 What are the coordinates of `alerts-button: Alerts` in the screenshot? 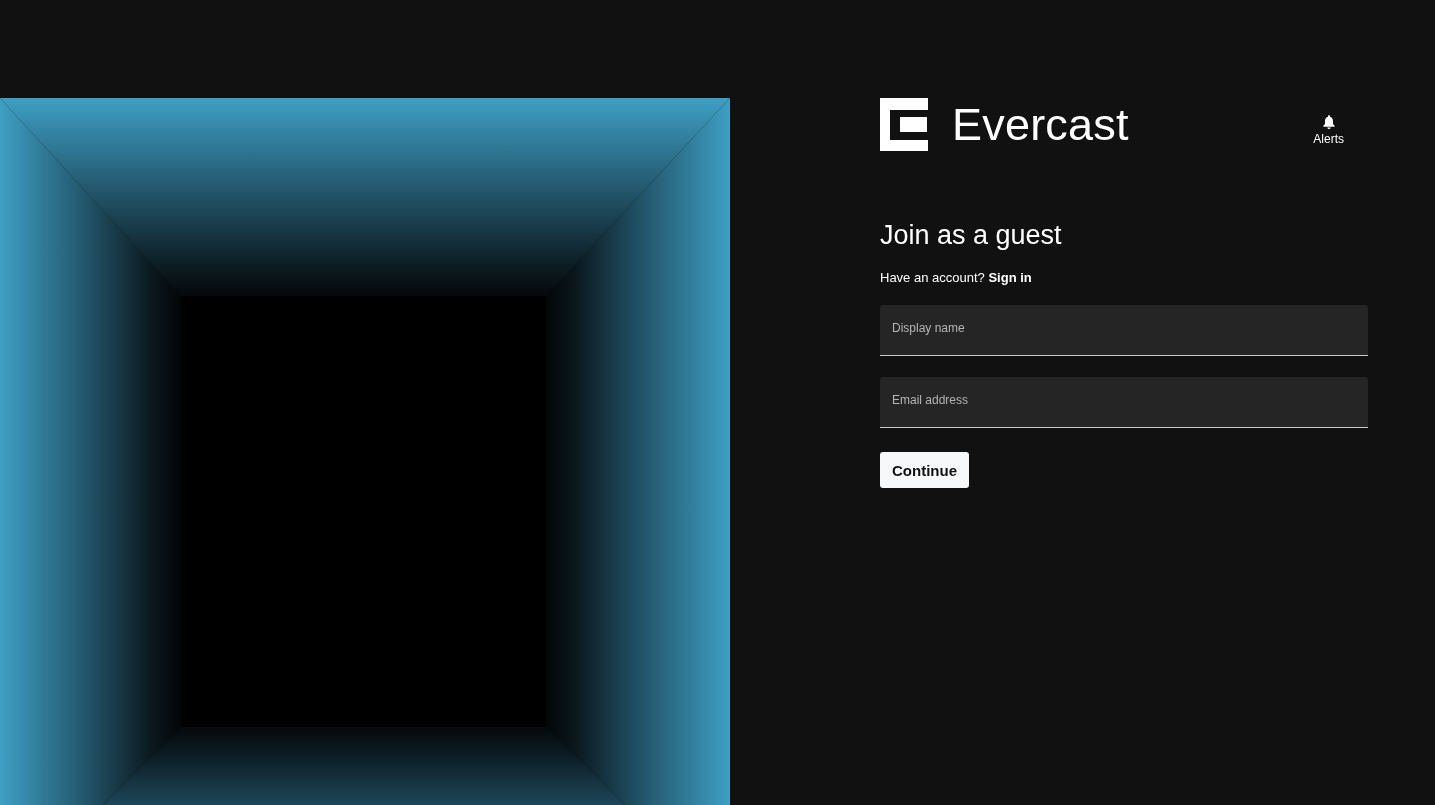 It's located at (1328, 130).